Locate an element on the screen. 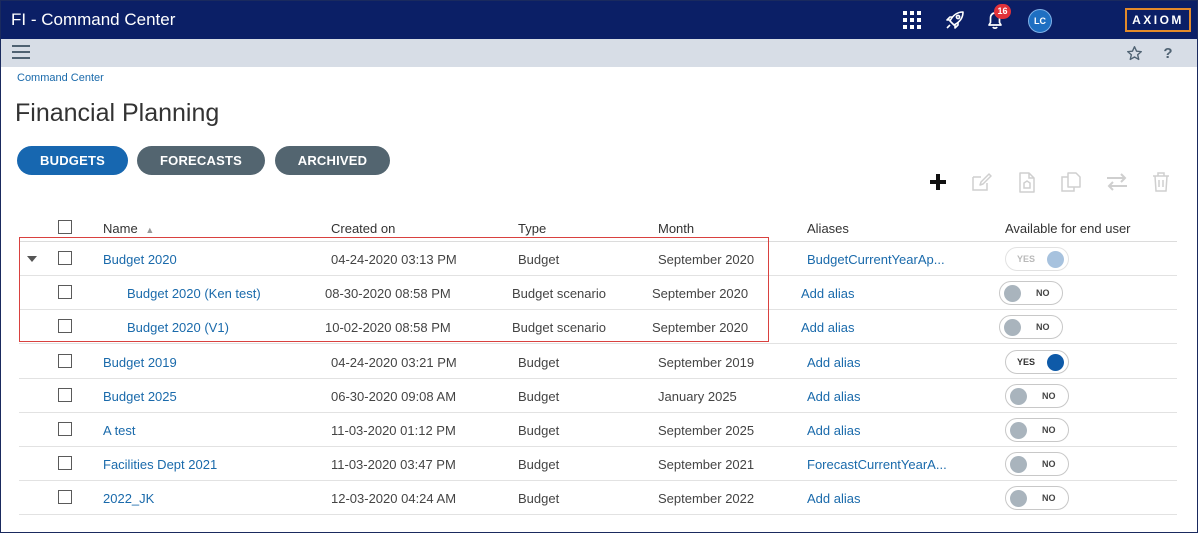 The image size is (1198, 533). column-header-available: Available for end user is located at coordinates (1068, 228).